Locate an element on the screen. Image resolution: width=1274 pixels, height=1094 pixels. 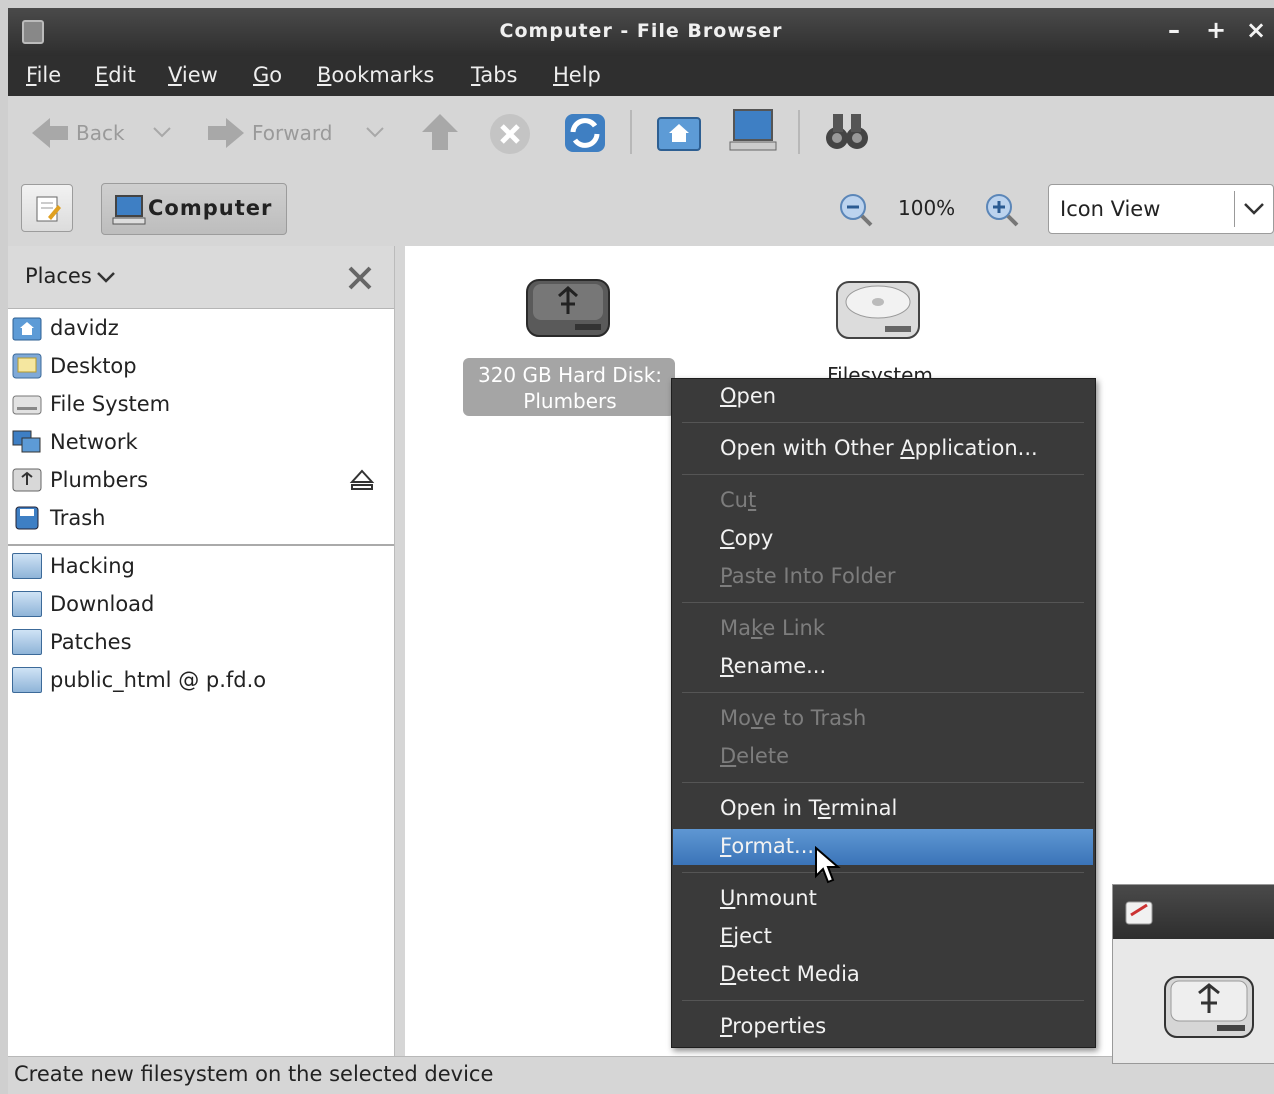
sidebar-item-network: Network is located at coordinates (75, 442).